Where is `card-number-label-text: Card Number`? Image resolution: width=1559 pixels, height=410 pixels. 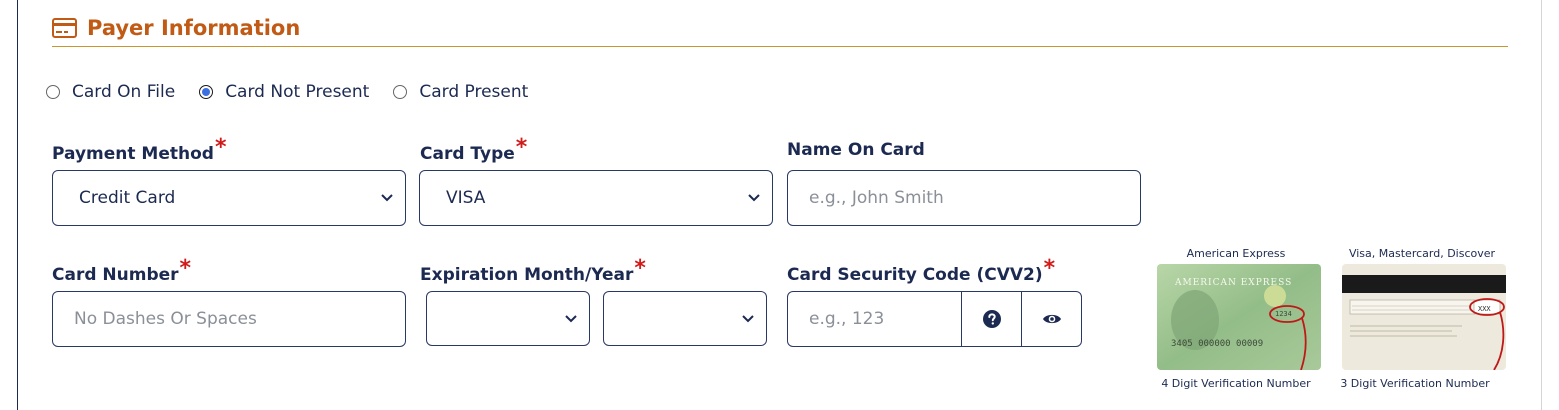
card-number-label-text: Card Number is located at coordinates (115, 275).